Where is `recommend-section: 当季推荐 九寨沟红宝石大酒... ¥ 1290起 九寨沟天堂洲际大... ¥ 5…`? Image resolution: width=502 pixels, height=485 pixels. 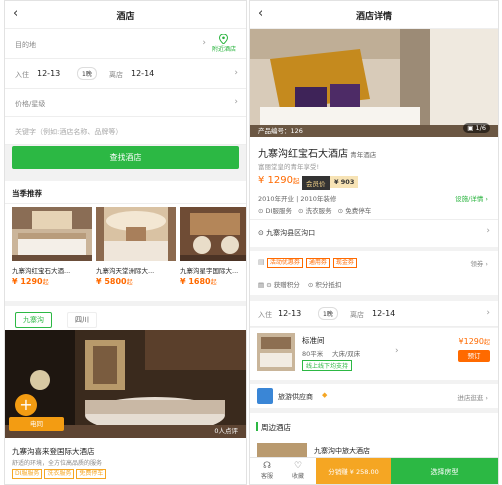
recommend-section: 当季推荐 九寨沟红宝石大酒... ¥ 1290起 九寨沟天堂洲际大... ¥ 5… is located at coordinates (125, 241).